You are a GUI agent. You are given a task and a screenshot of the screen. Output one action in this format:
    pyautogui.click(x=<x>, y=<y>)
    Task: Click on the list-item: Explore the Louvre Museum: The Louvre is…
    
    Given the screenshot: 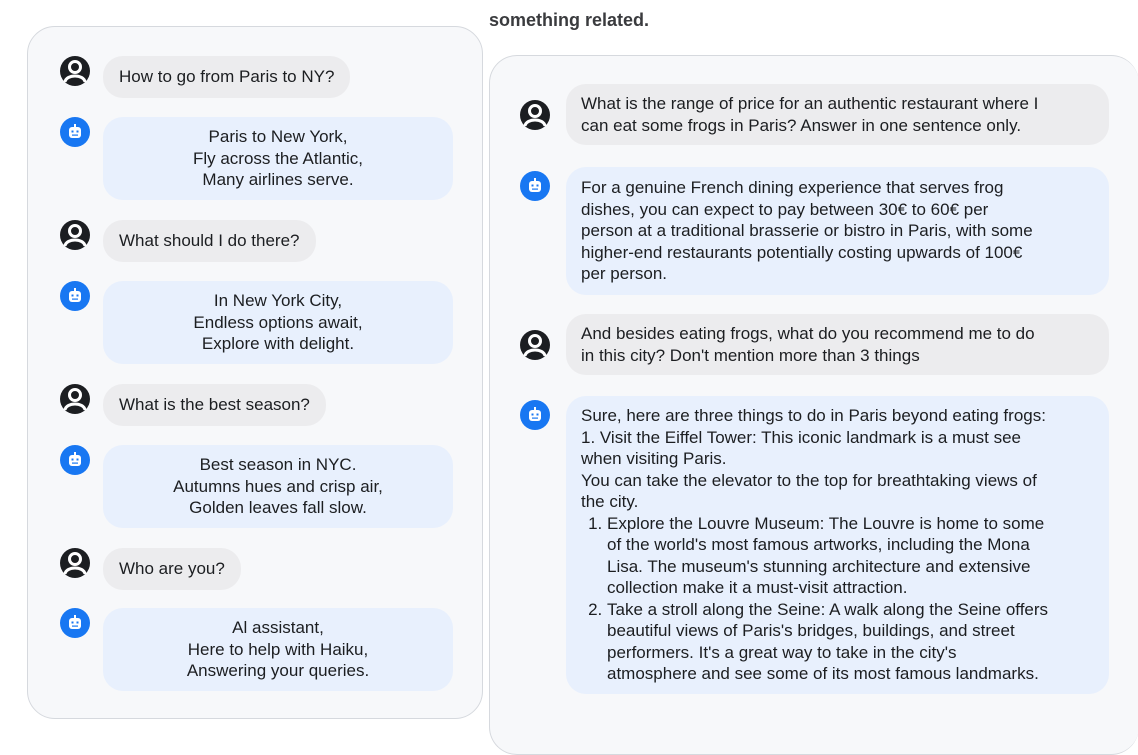 What is the action you would take?
    pyautogui.click(x=850, y=556)
    